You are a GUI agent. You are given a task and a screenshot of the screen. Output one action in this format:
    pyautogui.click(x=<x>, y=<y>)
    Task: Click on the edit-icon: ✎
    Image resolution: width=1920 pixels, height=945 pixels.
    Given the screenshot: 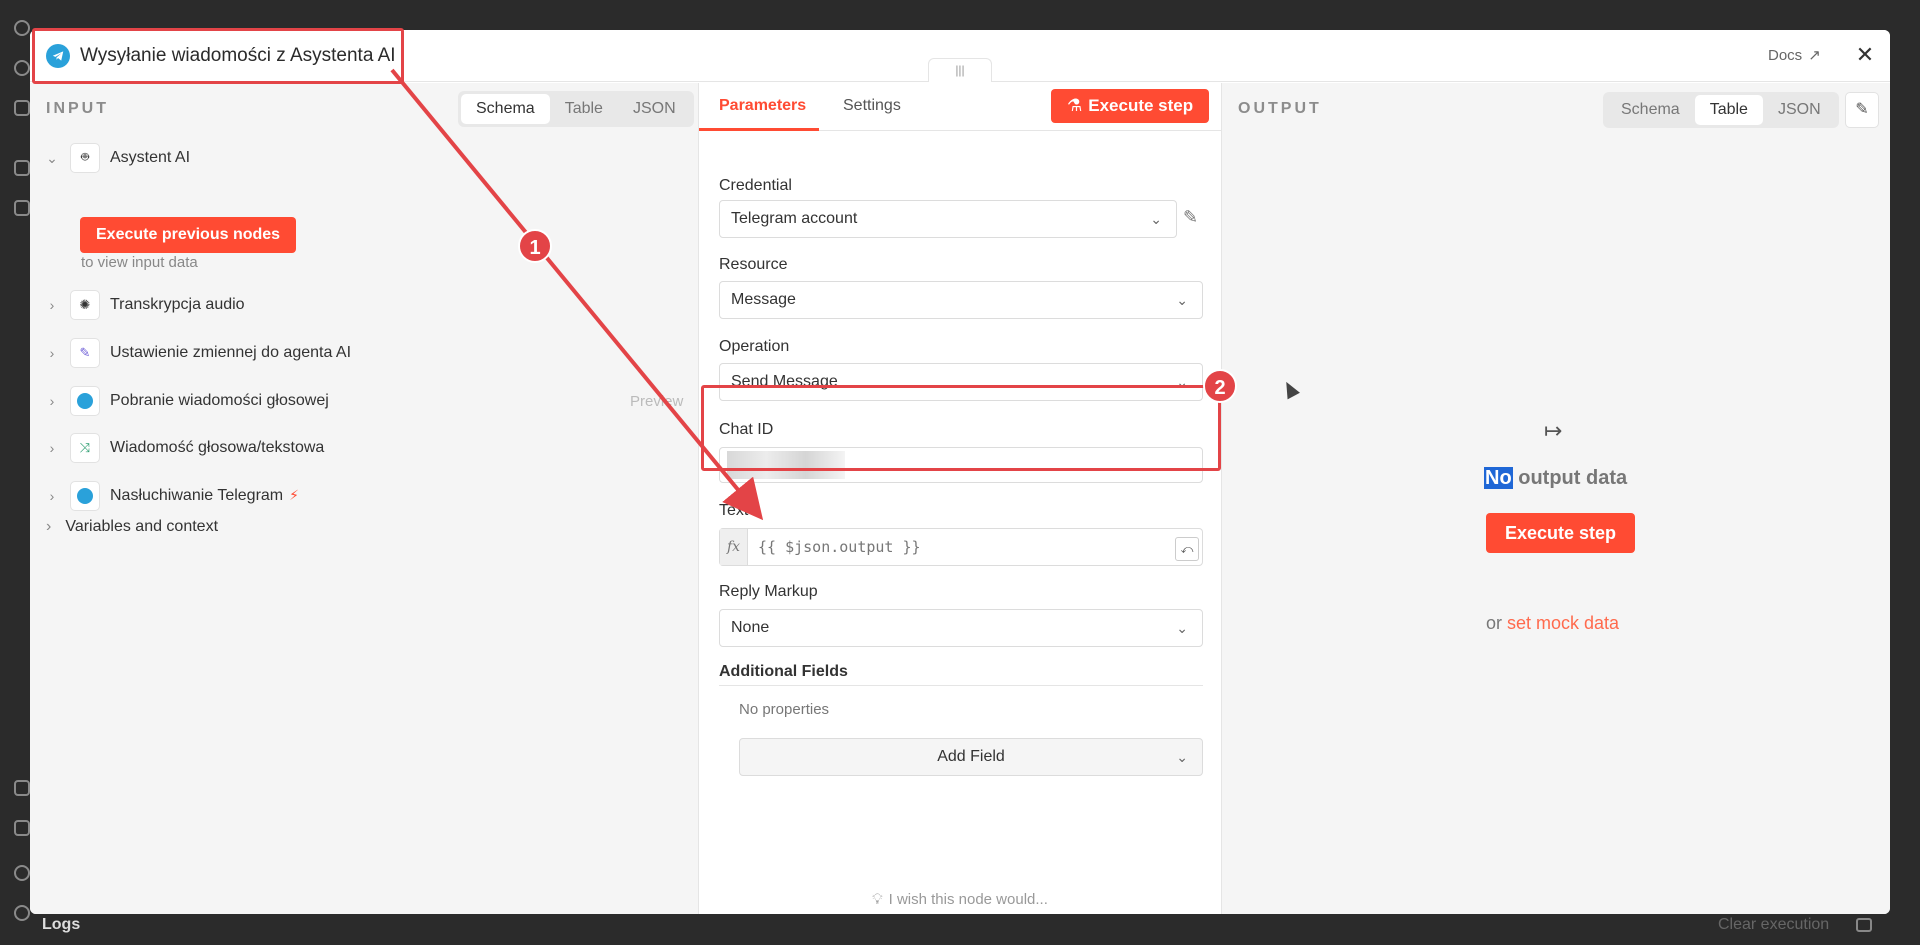 What is the action you would take?
    pyautogui.click(x=85, y=353)
    